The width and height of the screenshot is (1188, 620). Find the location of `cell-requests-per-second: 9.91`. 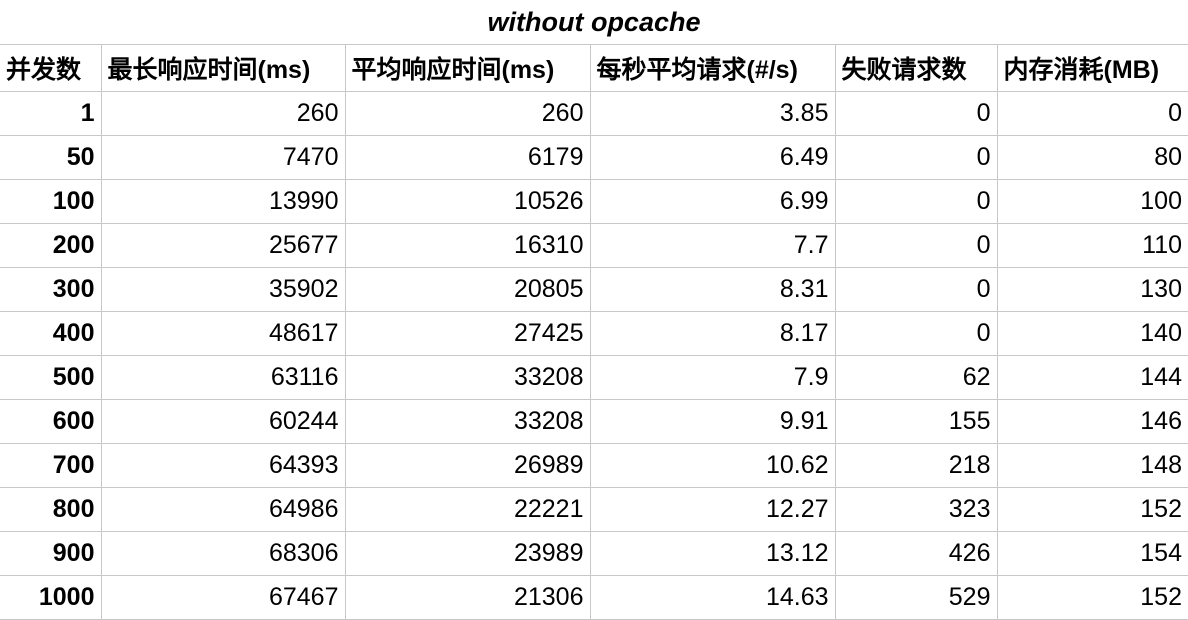

cell-requests-per-second: 9.91 is located at coordinates (713, 421).